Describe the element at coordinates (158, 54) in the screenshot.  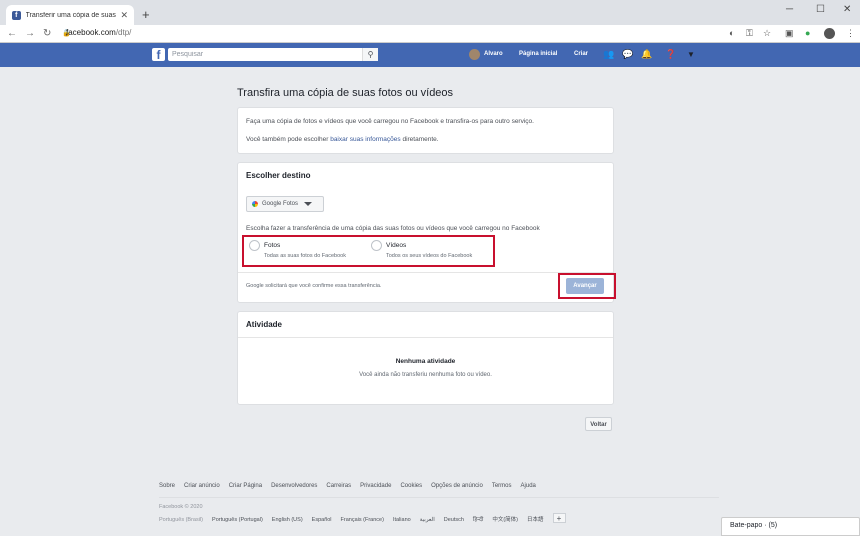
I see `facebook-logo-icon: f` at that location.